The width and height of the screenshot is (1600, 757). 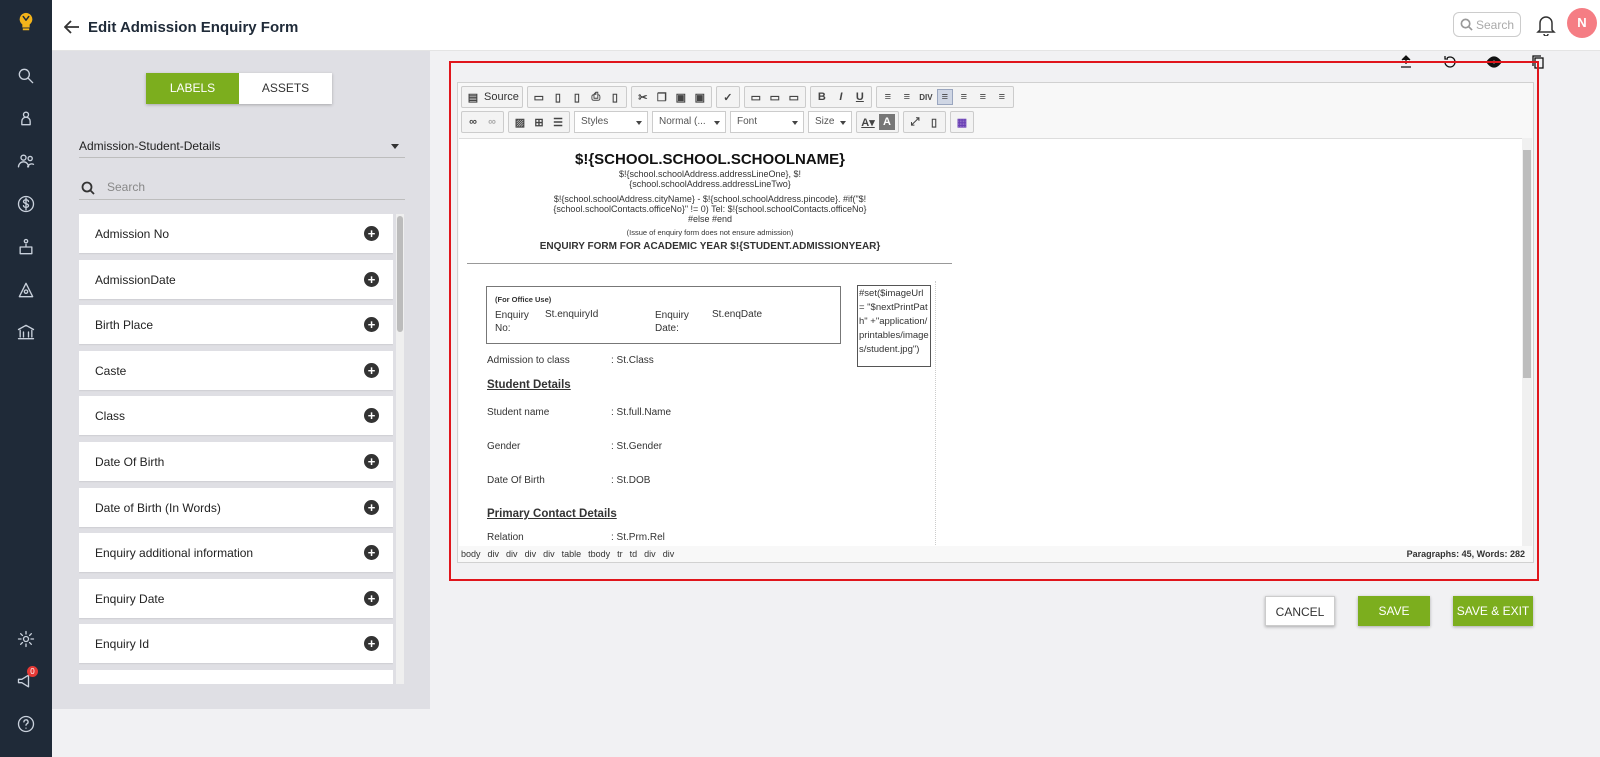 I want to click on list-item: Birth Place +, so click(x=236, y=325).